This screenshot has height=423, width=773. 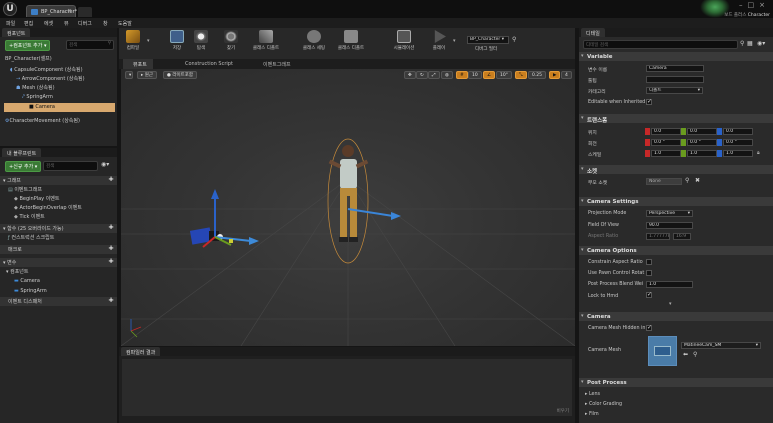 I want to click on menu-window: 창, so click(x=105, y=23).